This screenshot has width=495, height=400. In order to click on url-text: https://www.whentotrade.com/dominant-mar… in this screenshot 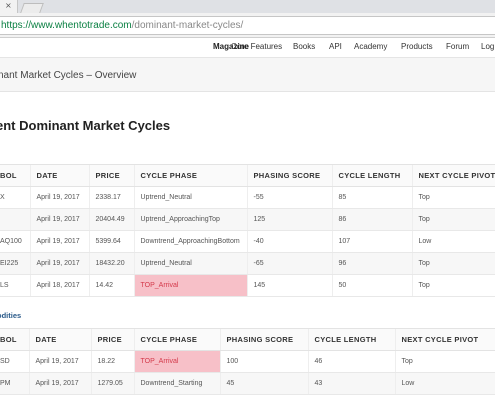, I will do `click(122, 25)`.